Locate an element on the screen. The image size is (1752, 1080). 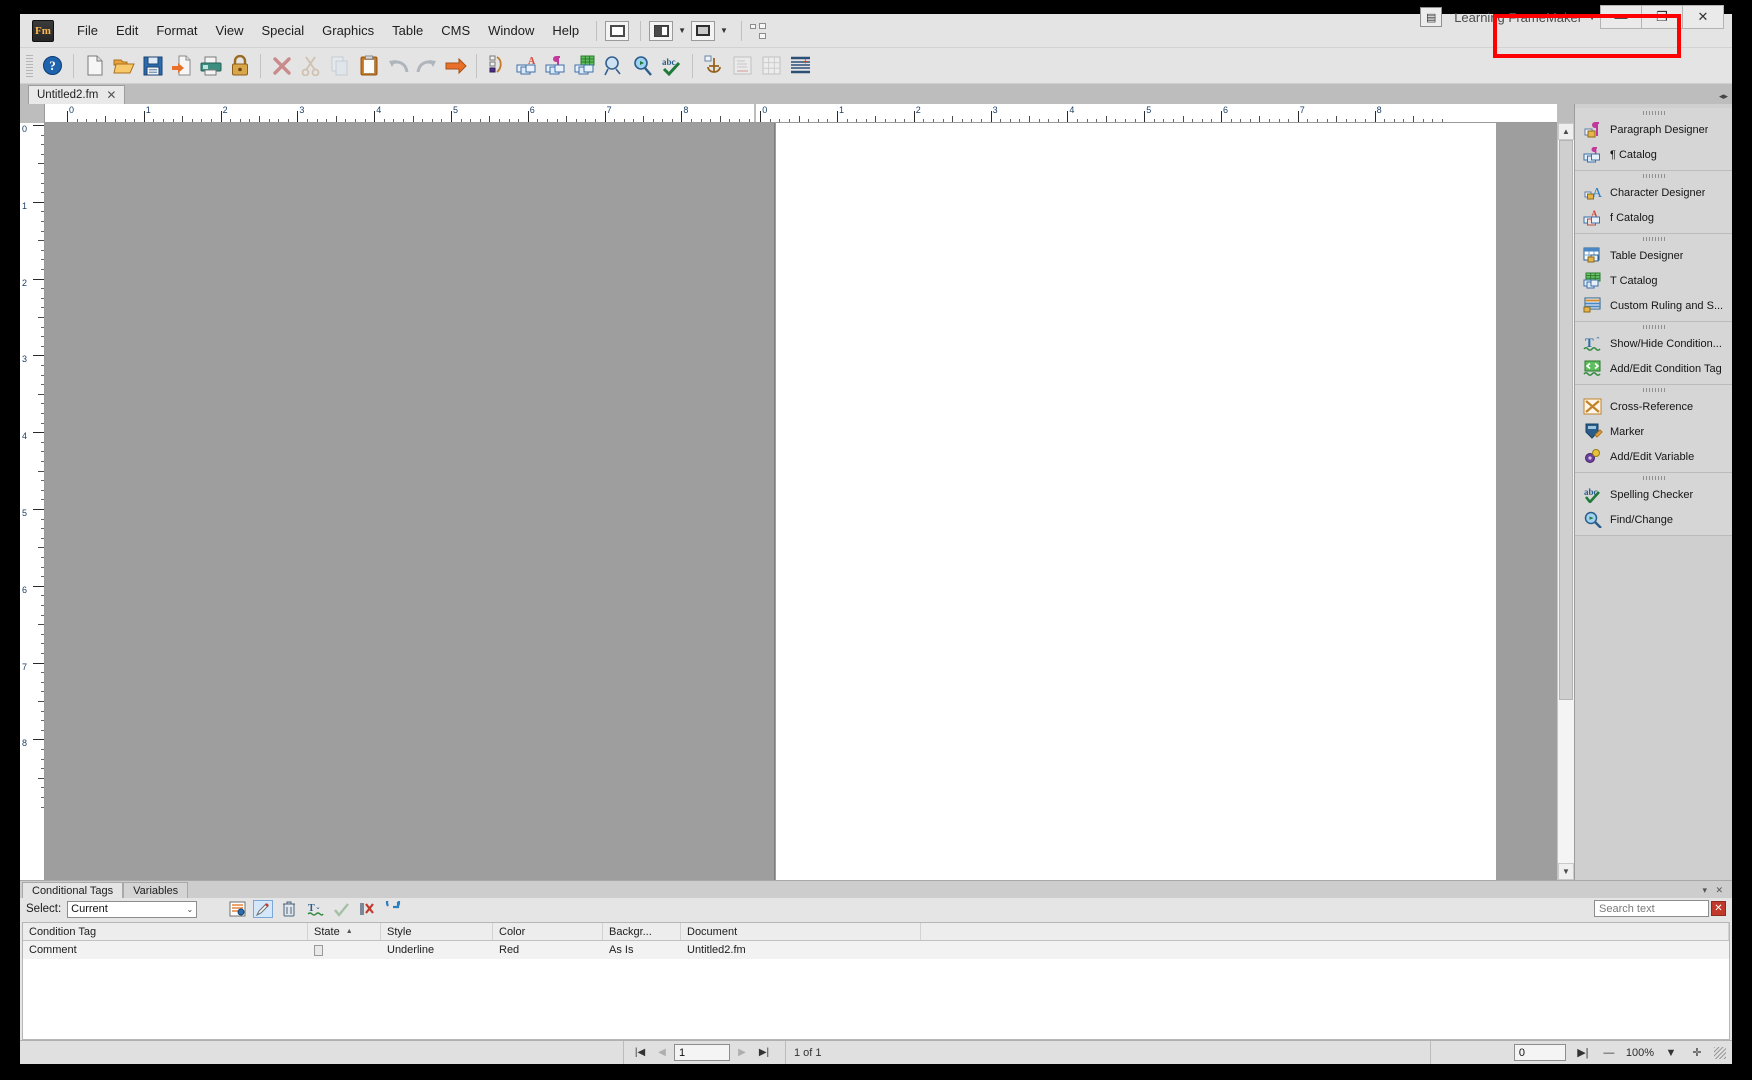
new-document-icon is located at coordinates (94, 65).